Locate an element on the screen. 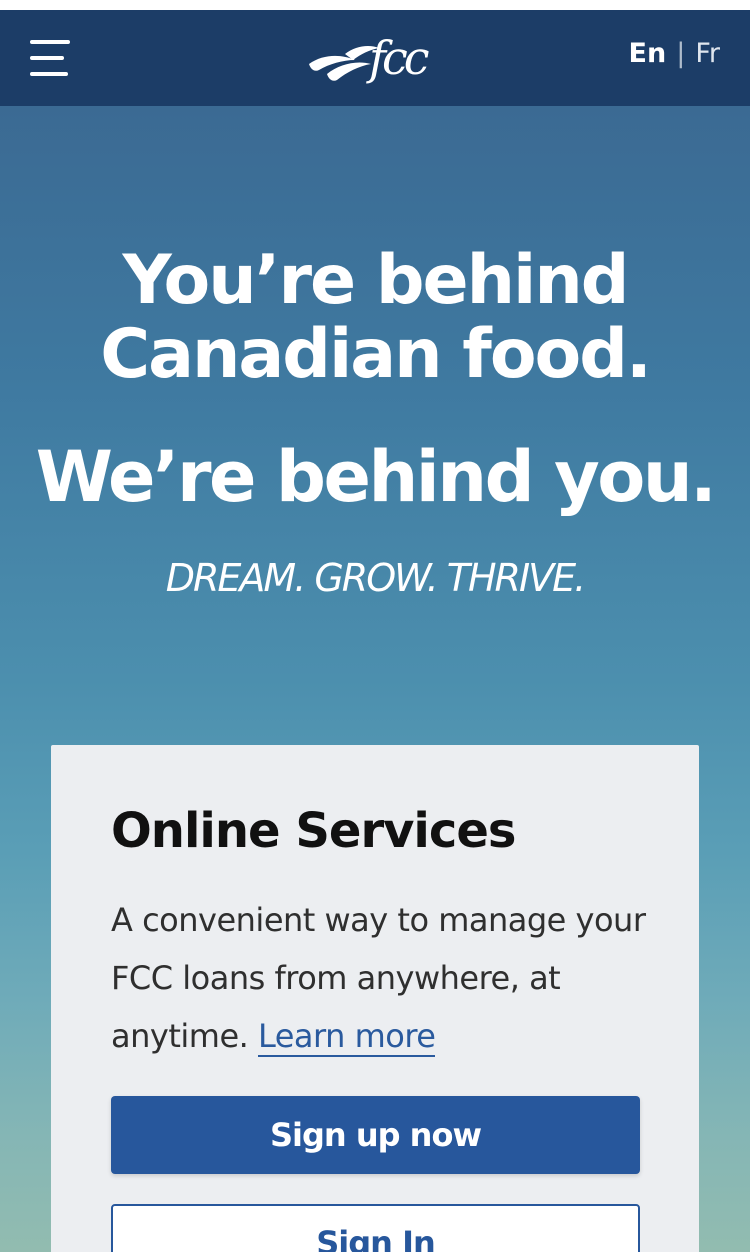  top-strip is located at coordinates (375, 5).